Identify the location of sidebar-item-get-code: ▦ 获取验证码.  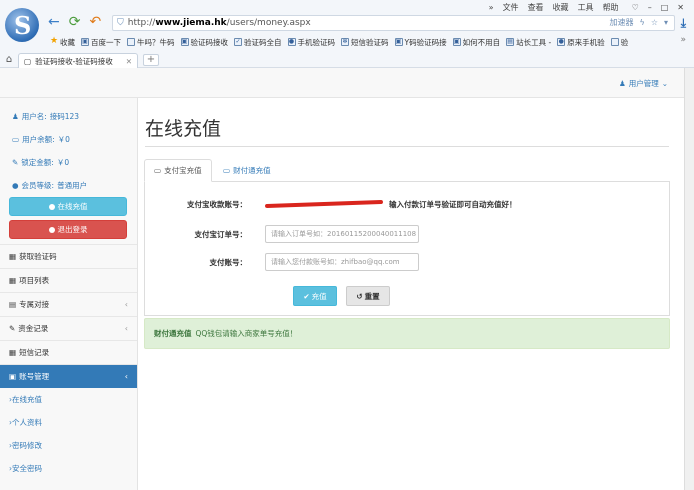
(68, 256).